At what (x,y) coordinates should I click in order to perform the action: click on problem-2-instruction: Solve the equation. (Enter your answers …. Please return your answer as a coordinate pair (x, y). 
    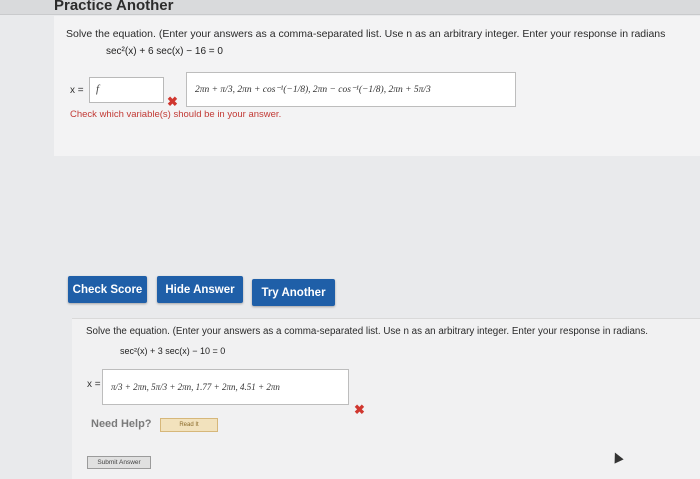
    Looking at the image, I should click on (367, 331).